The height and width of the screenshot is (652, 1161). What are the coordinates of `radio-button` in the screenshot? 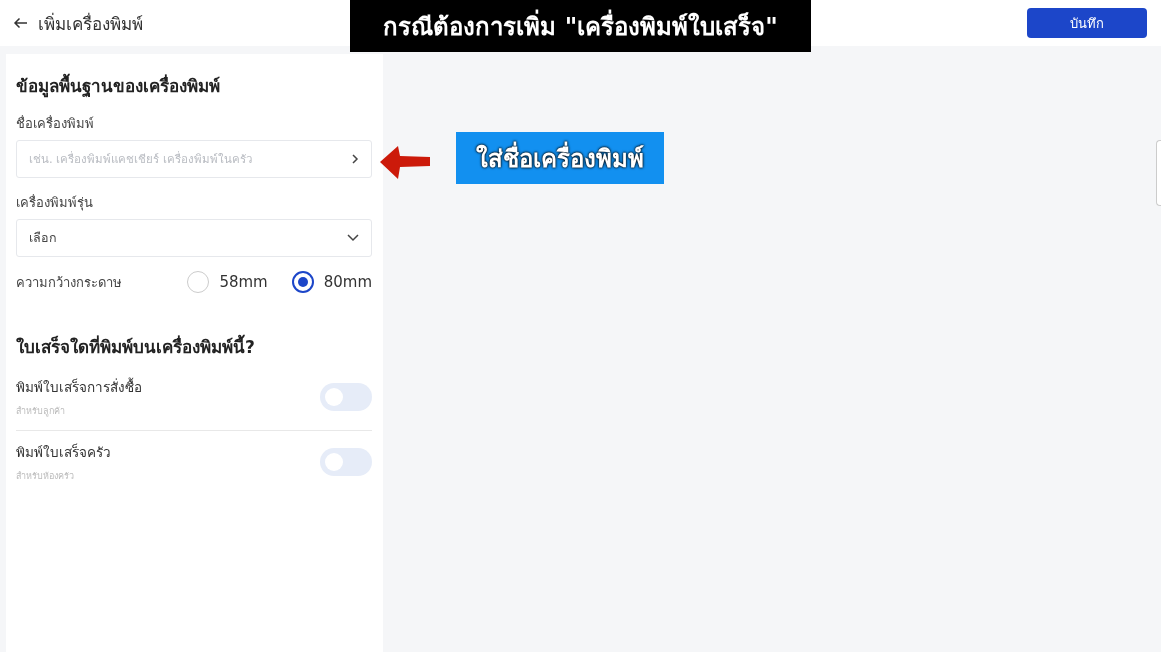 It's located at (302, 282).